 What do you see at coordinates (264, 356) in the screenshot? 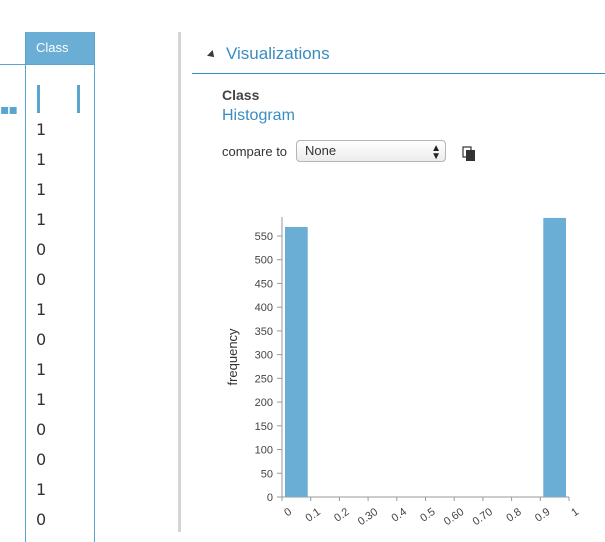
I see `y-tick-label: 300` at bounding box center [264, 356].